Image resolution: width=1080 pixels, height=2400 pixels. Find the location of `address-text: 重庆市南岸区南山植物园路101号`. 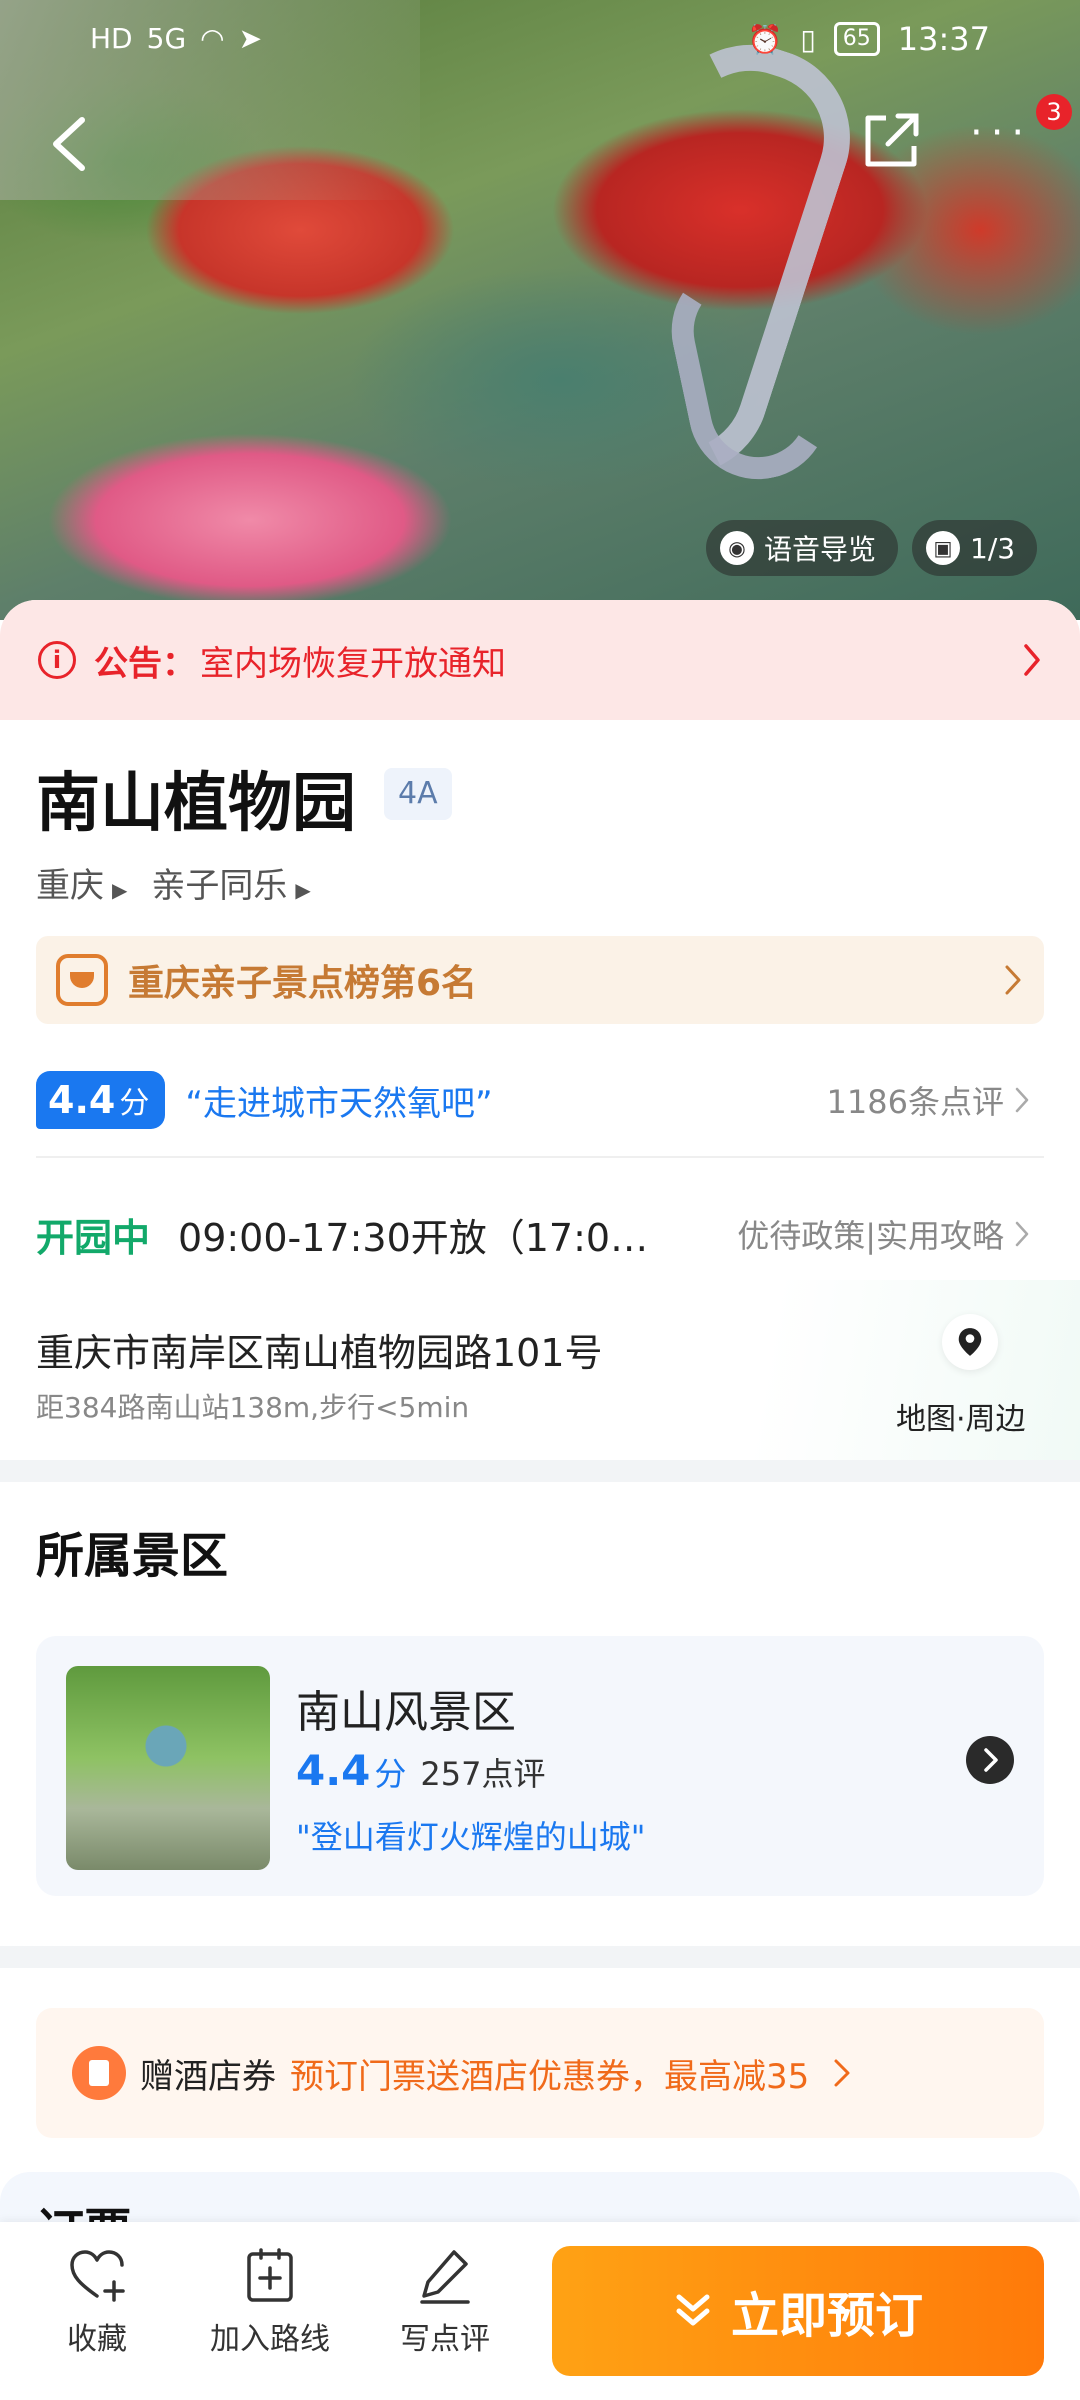

address-text: 重庆市南岸区南山植物园路101号 is located at coordinates (319, 1353).